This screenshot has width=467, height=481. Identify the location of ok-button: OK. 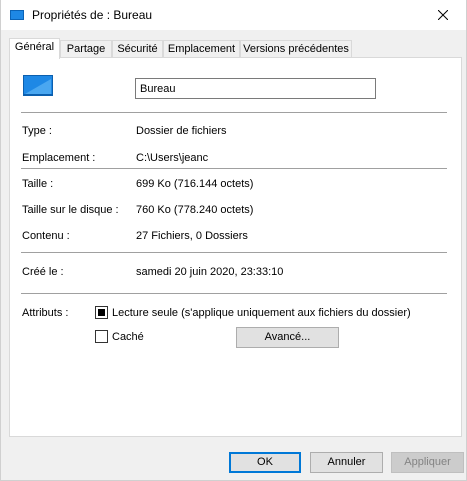
(265, 462).